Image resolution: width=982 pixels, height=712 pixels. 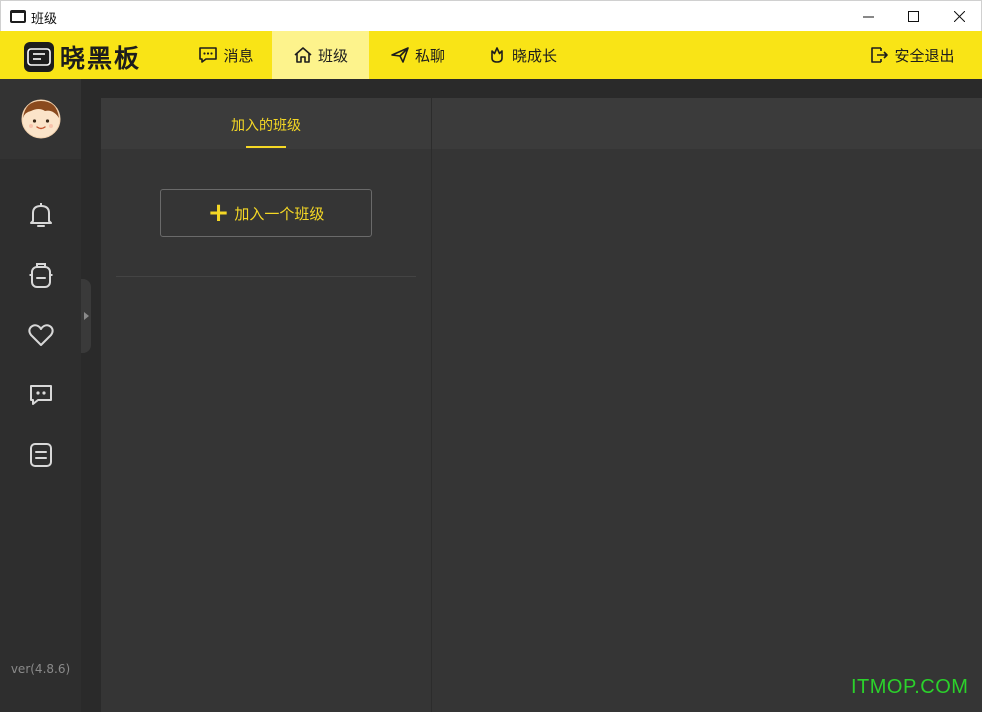 I want to click on app-icon, so click(x=18, y=16).